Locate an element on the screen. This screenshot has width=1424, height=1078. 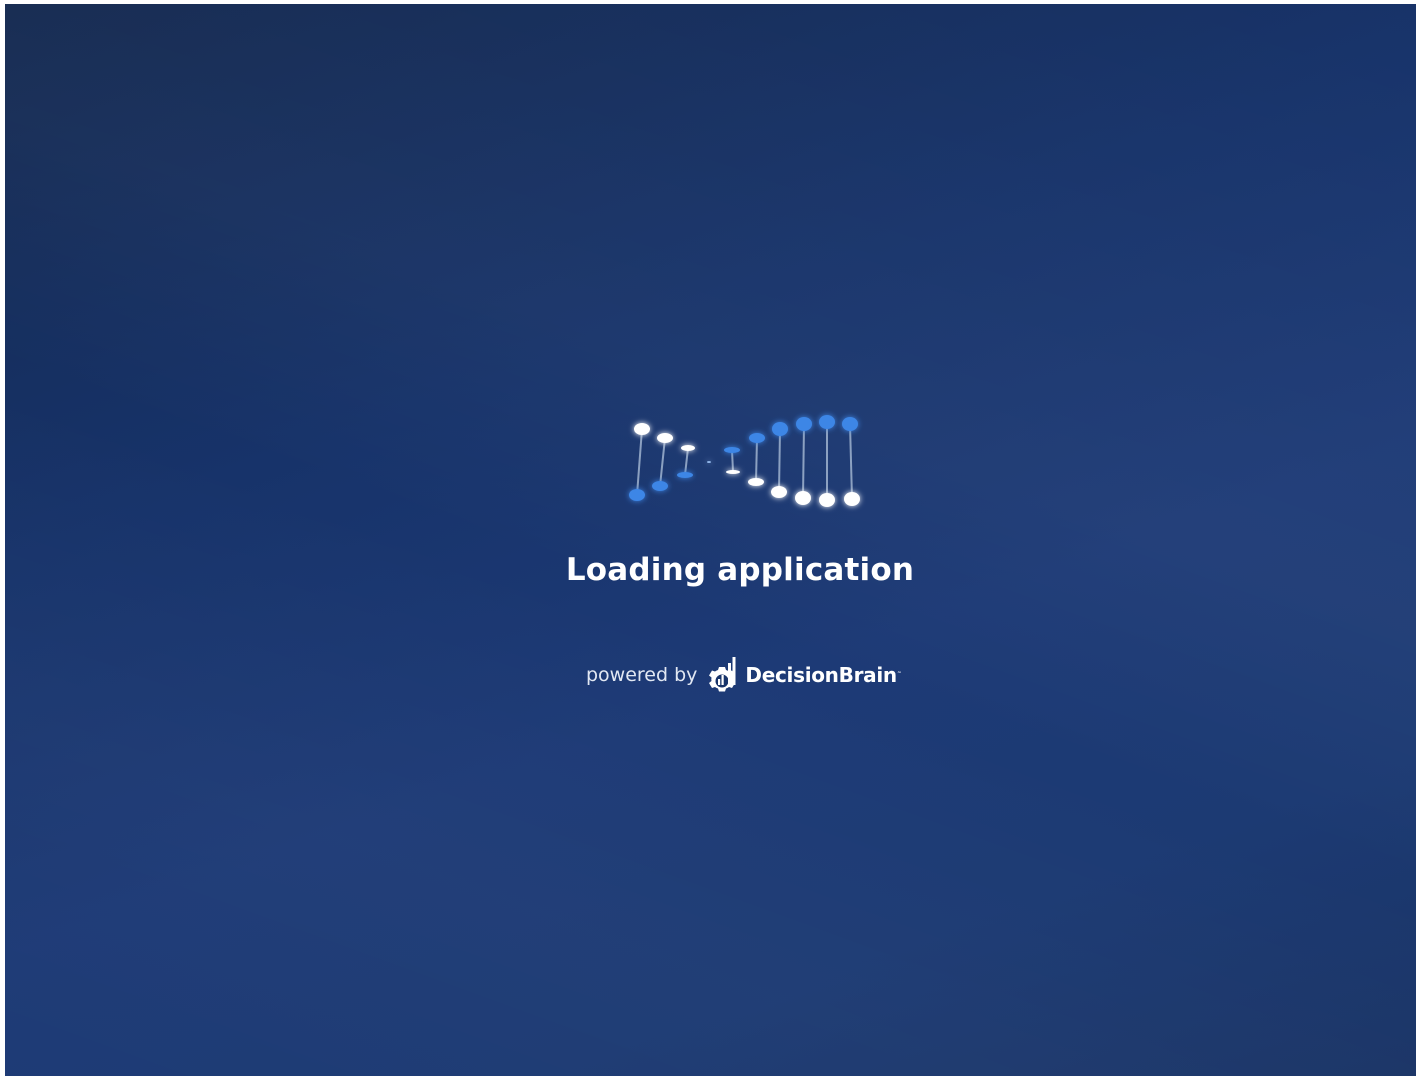
powered-by-footer: powered by DecisionBrain ˜ is located at coordinates (743, 675).